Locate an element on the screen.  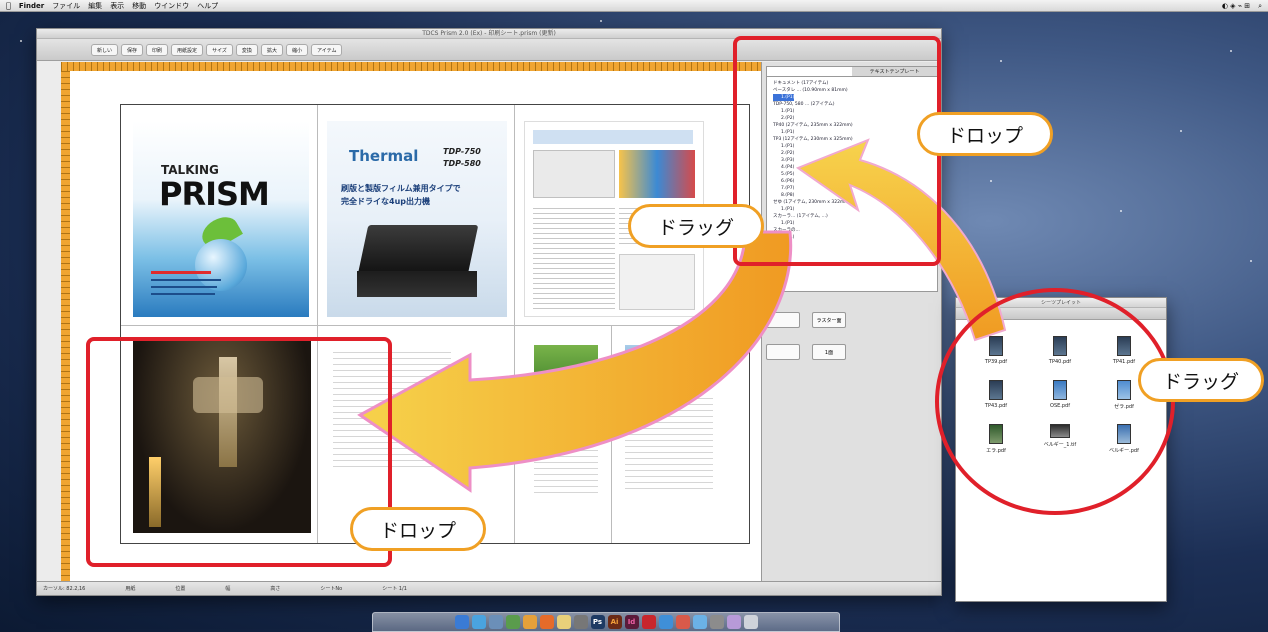
status-paper: 用紙 is located at coordinates (130, 589).